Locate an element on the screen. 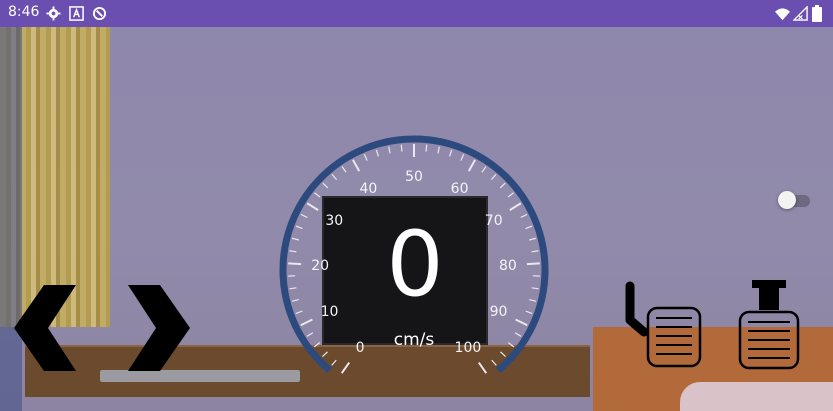 The width and height of the screenshot is (833, 411). chevron-left-icon is located at coordinates (45, 328).